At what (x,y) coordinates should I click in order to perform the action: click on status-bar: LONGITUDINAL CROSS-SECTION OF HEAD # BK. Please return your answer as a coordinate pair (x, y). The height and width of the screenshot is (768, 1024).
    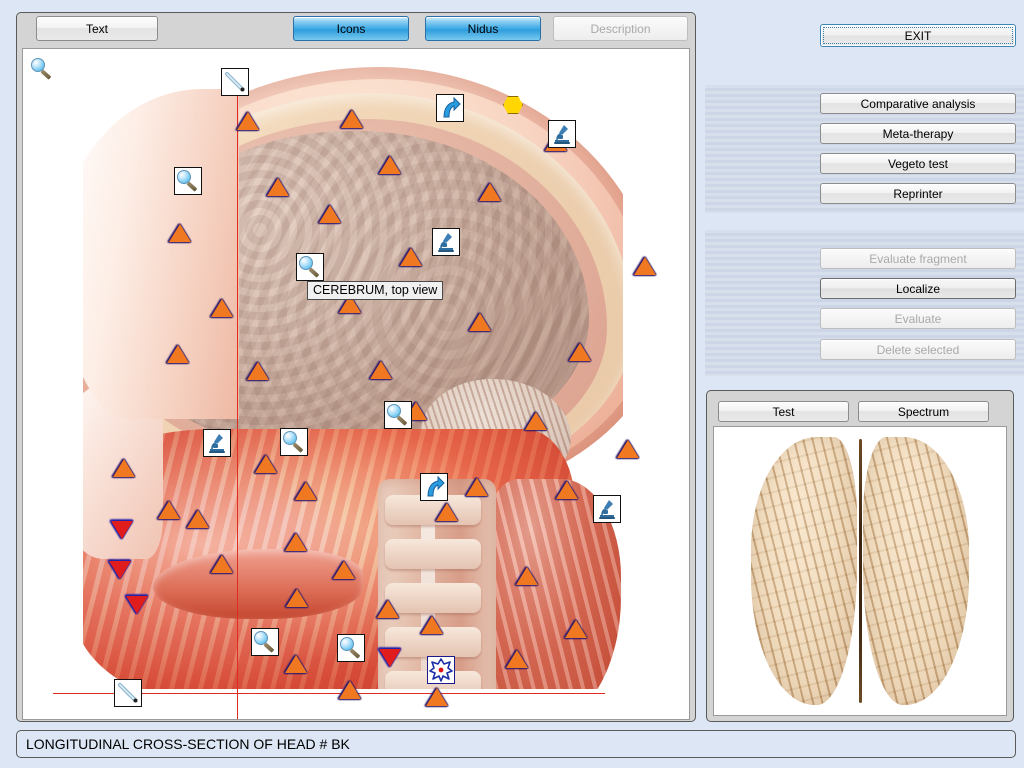
    Looking at the image, I should click on (516, 744).